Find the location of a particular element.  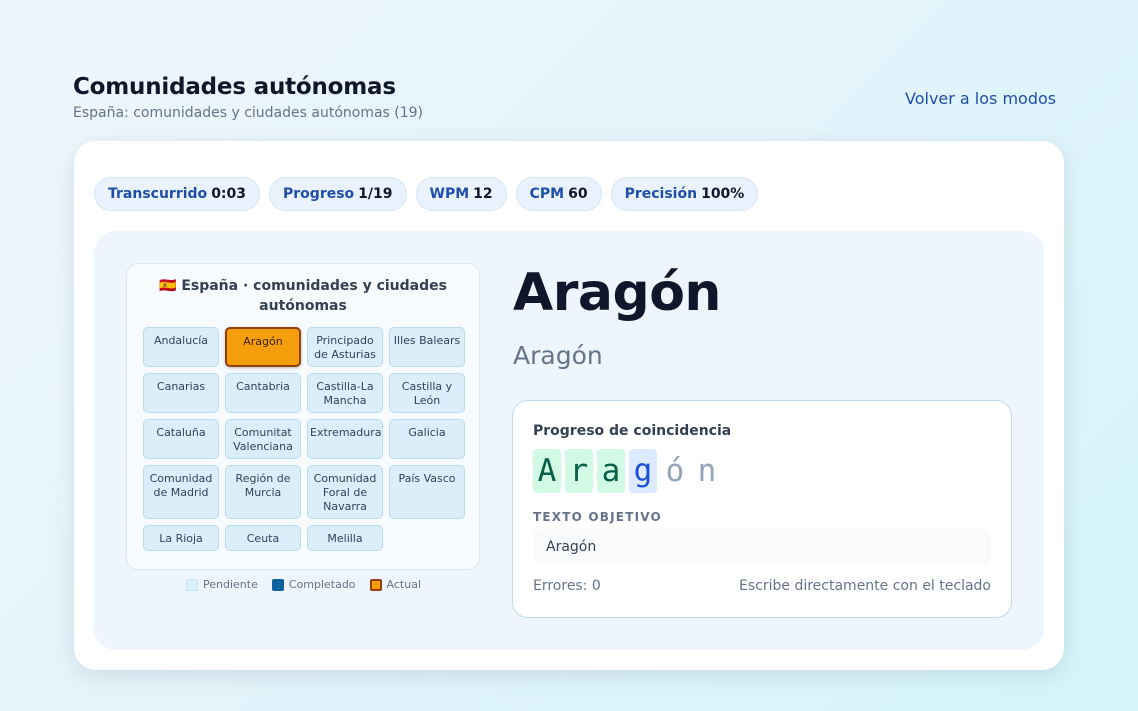

stat-value: 1/19 is located at coordinates (375, 194).